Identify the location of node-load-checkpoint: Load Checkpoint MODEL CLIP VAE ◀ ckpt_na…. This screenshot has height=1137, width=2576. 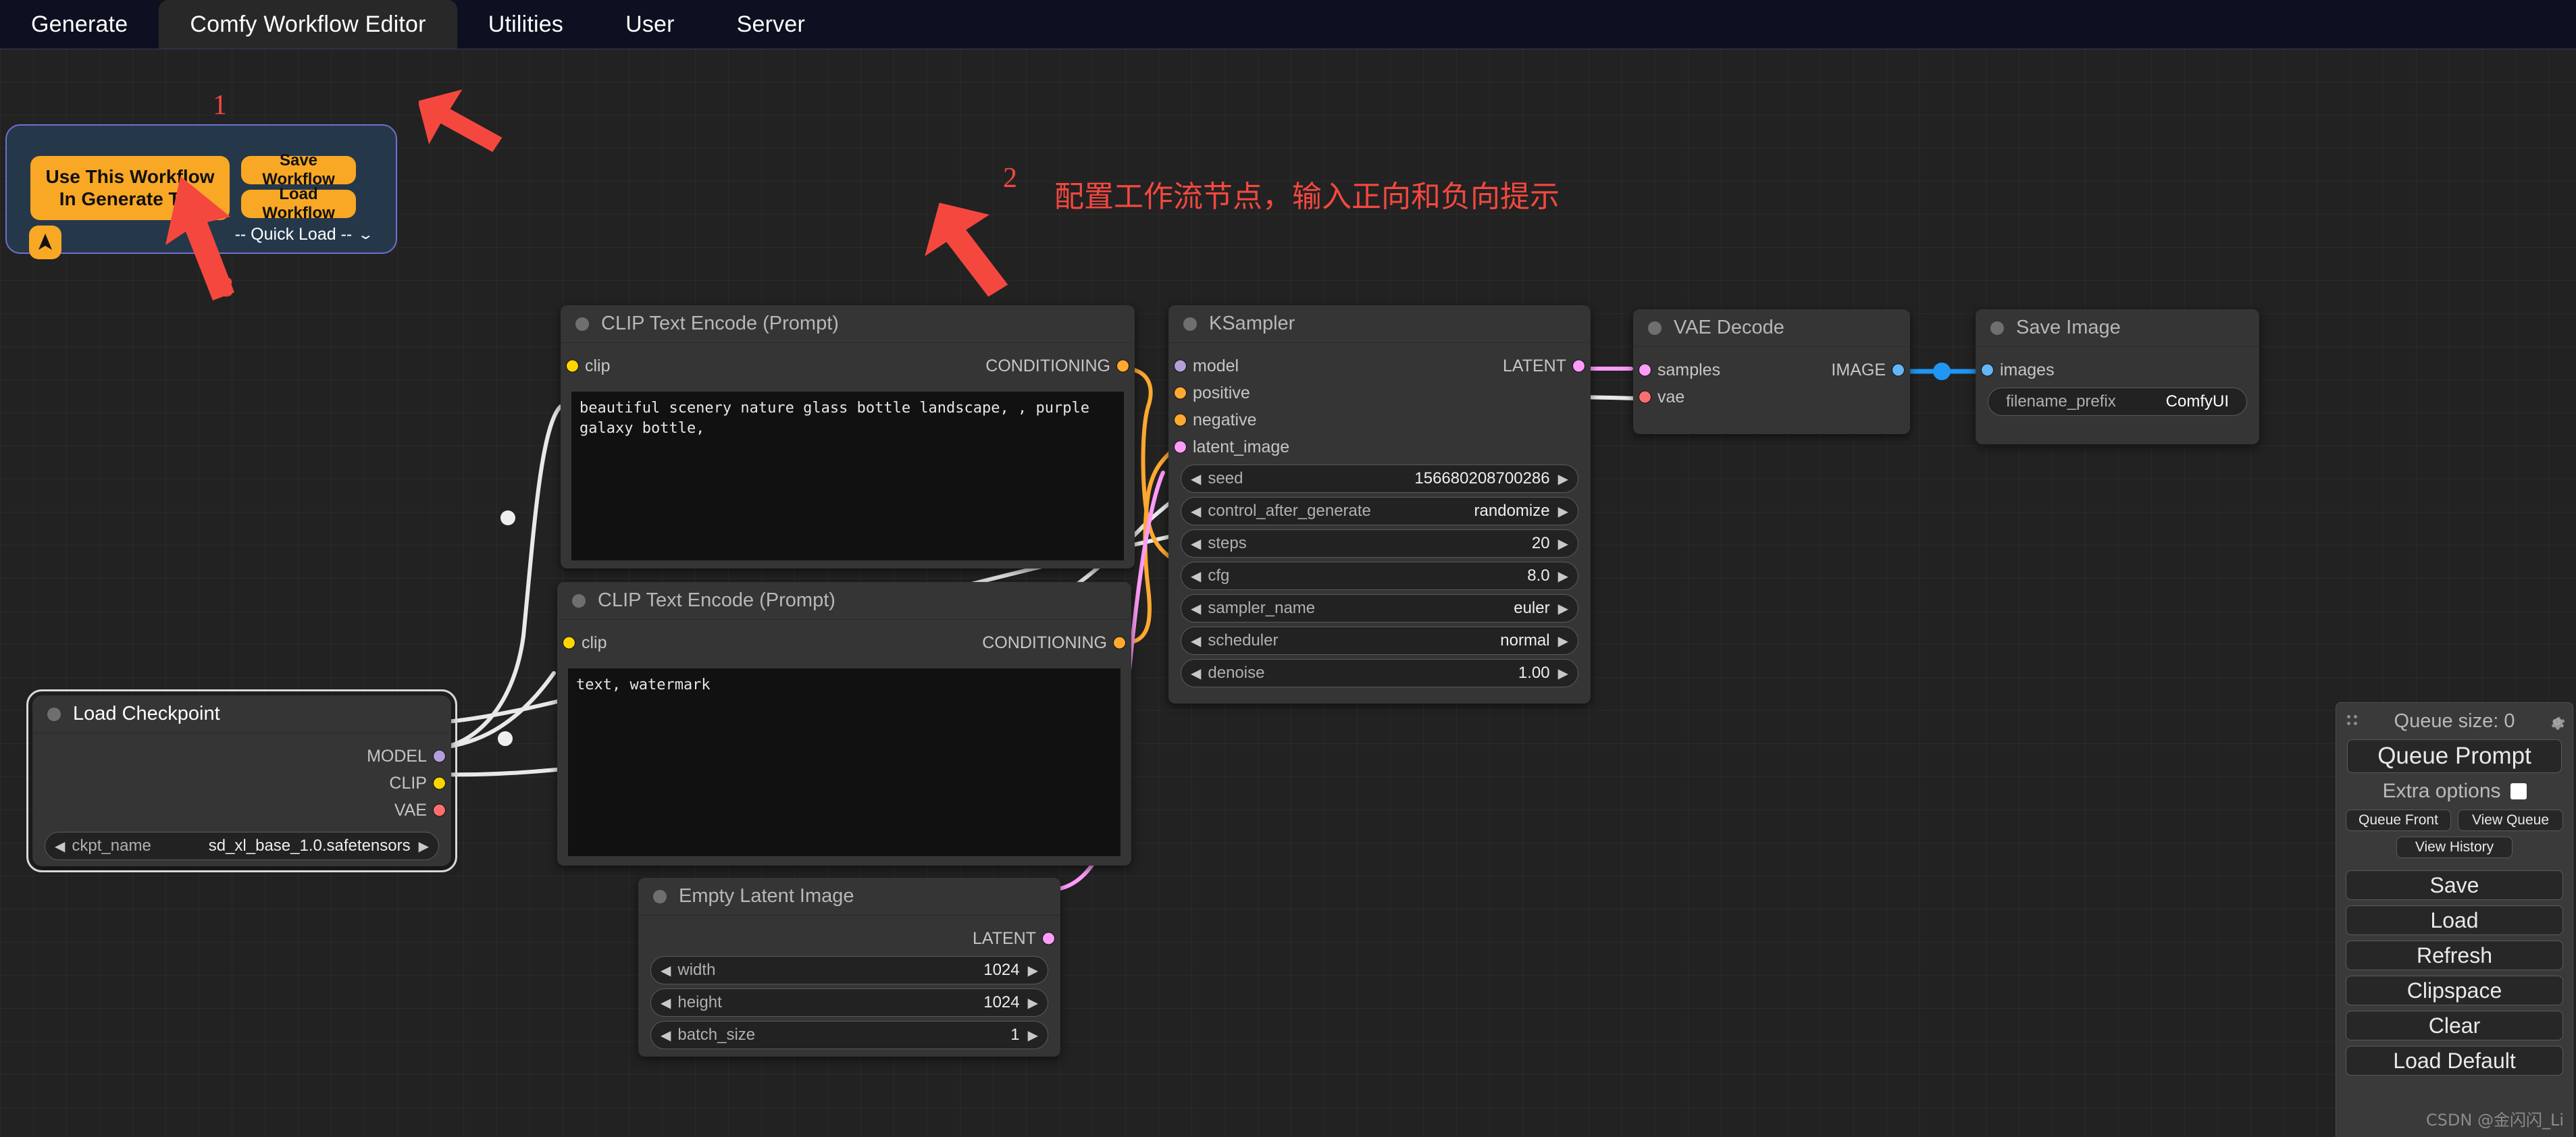
(241, 780).